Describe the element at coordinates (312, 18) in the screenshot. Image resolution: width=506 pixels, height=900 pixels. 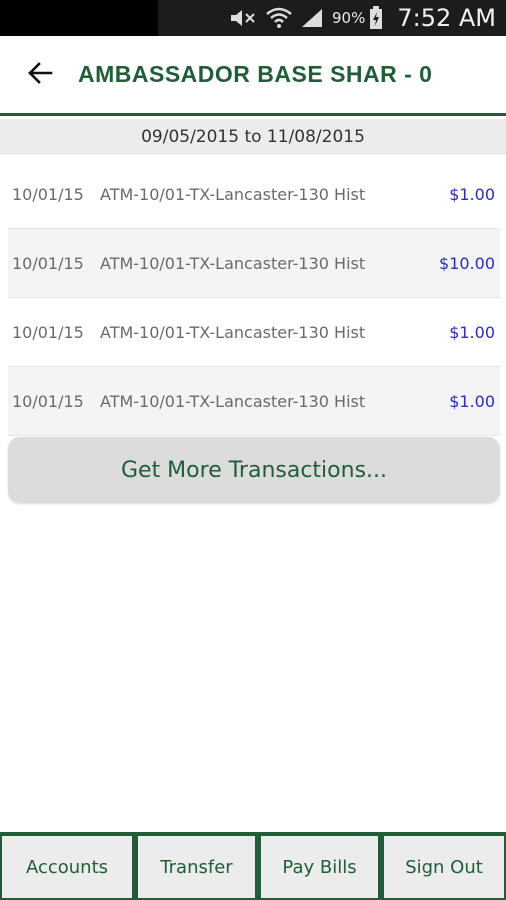
I see `signal-icon` at that location.